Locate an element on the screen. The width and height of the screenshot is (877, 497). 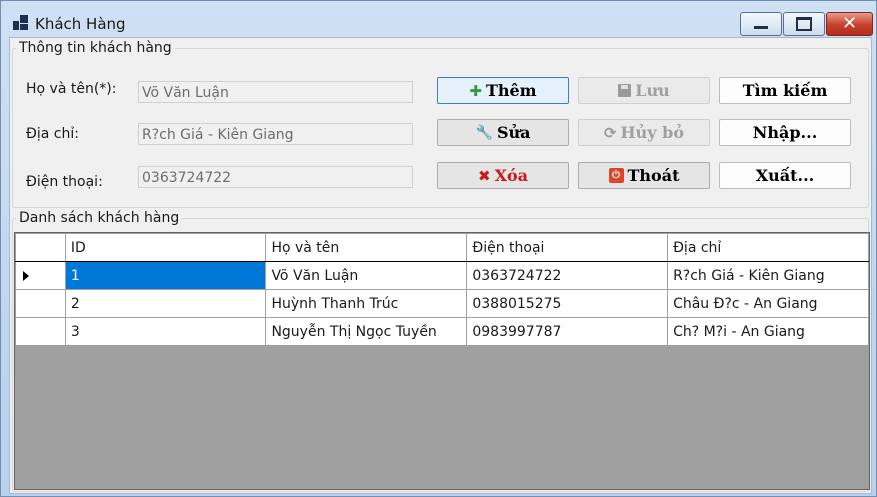
plus-icon: ✚ is located at coordinates (475, 90).